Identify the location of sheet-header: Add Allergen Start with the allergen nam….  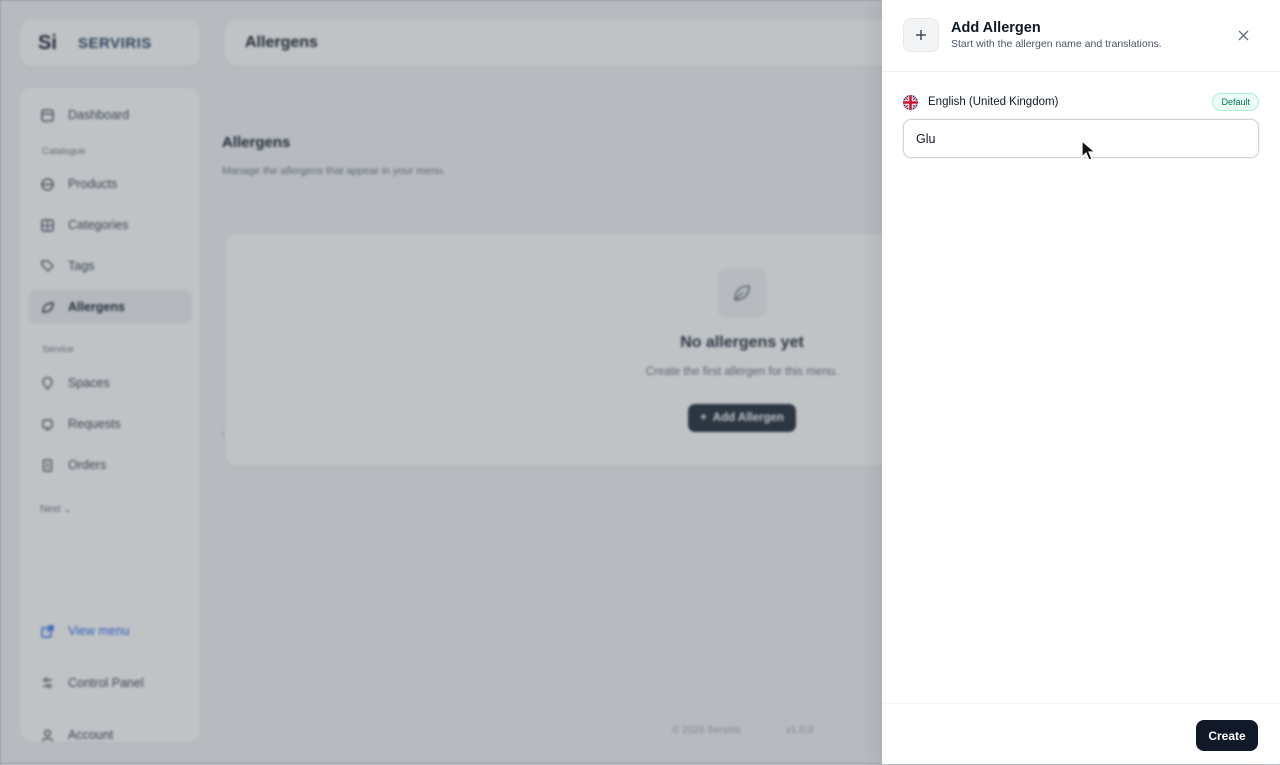
(1081, 36).